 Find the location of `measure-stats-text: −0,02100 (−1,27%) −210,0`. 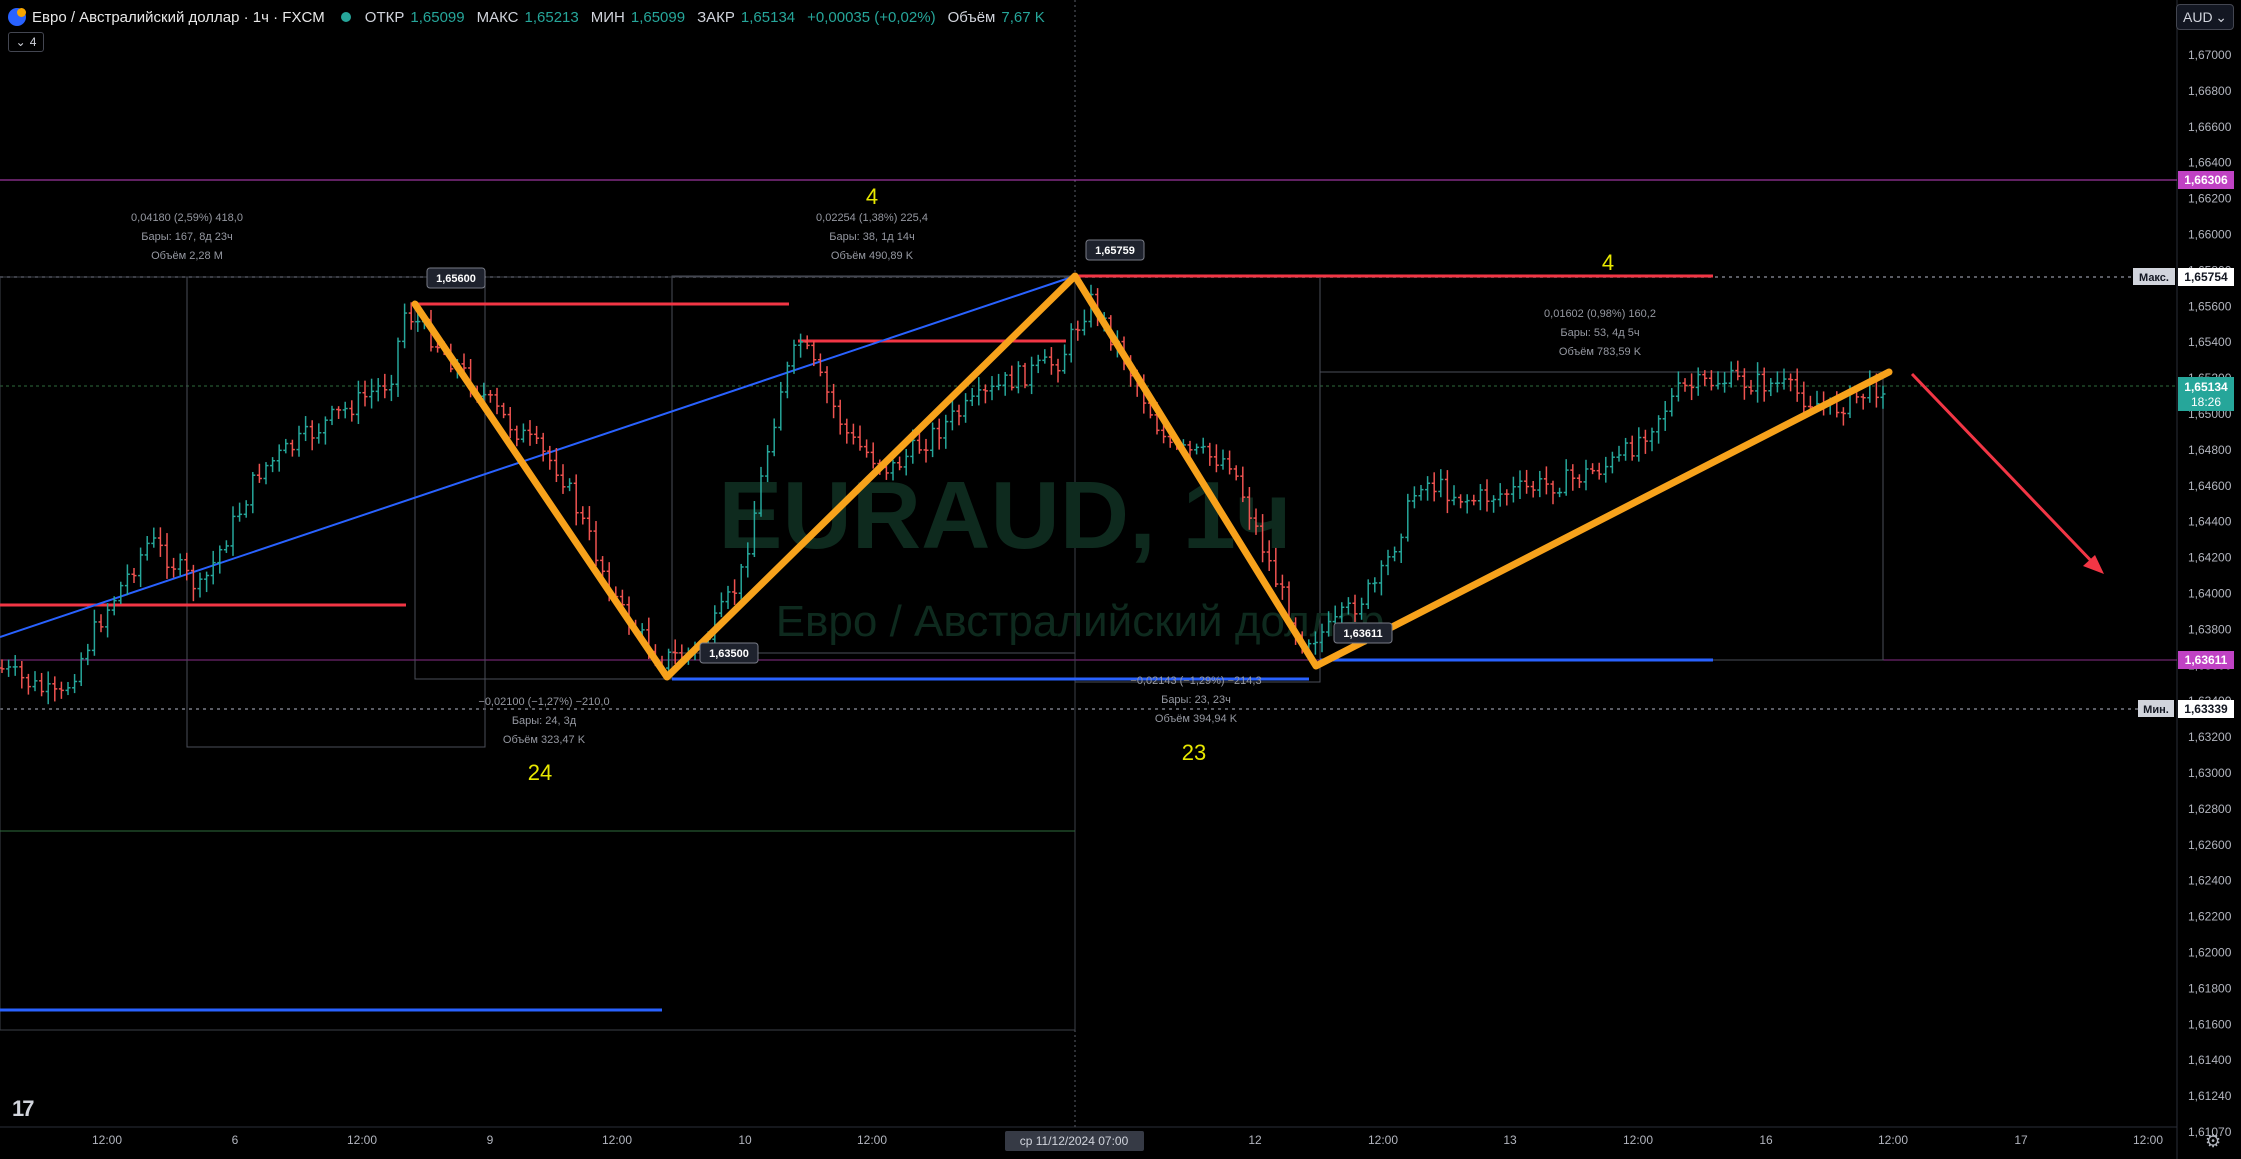

measure-stats-text: −0,02100 (−1,27%) −210,0 is located at coordinates (543, 702).